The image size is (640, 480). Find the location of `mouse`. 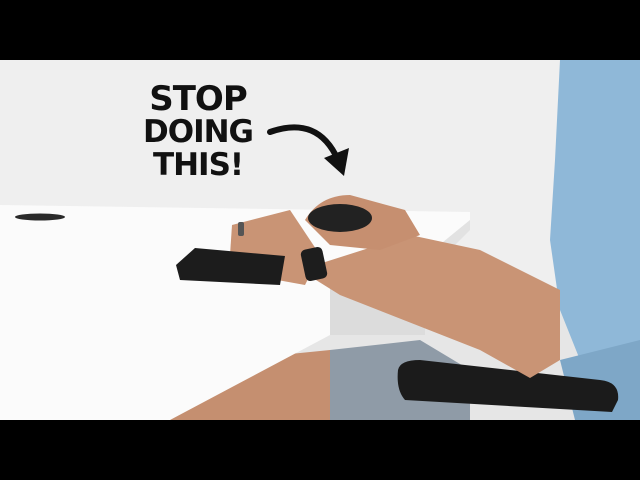

mouse is located at coordinates (340, 218).